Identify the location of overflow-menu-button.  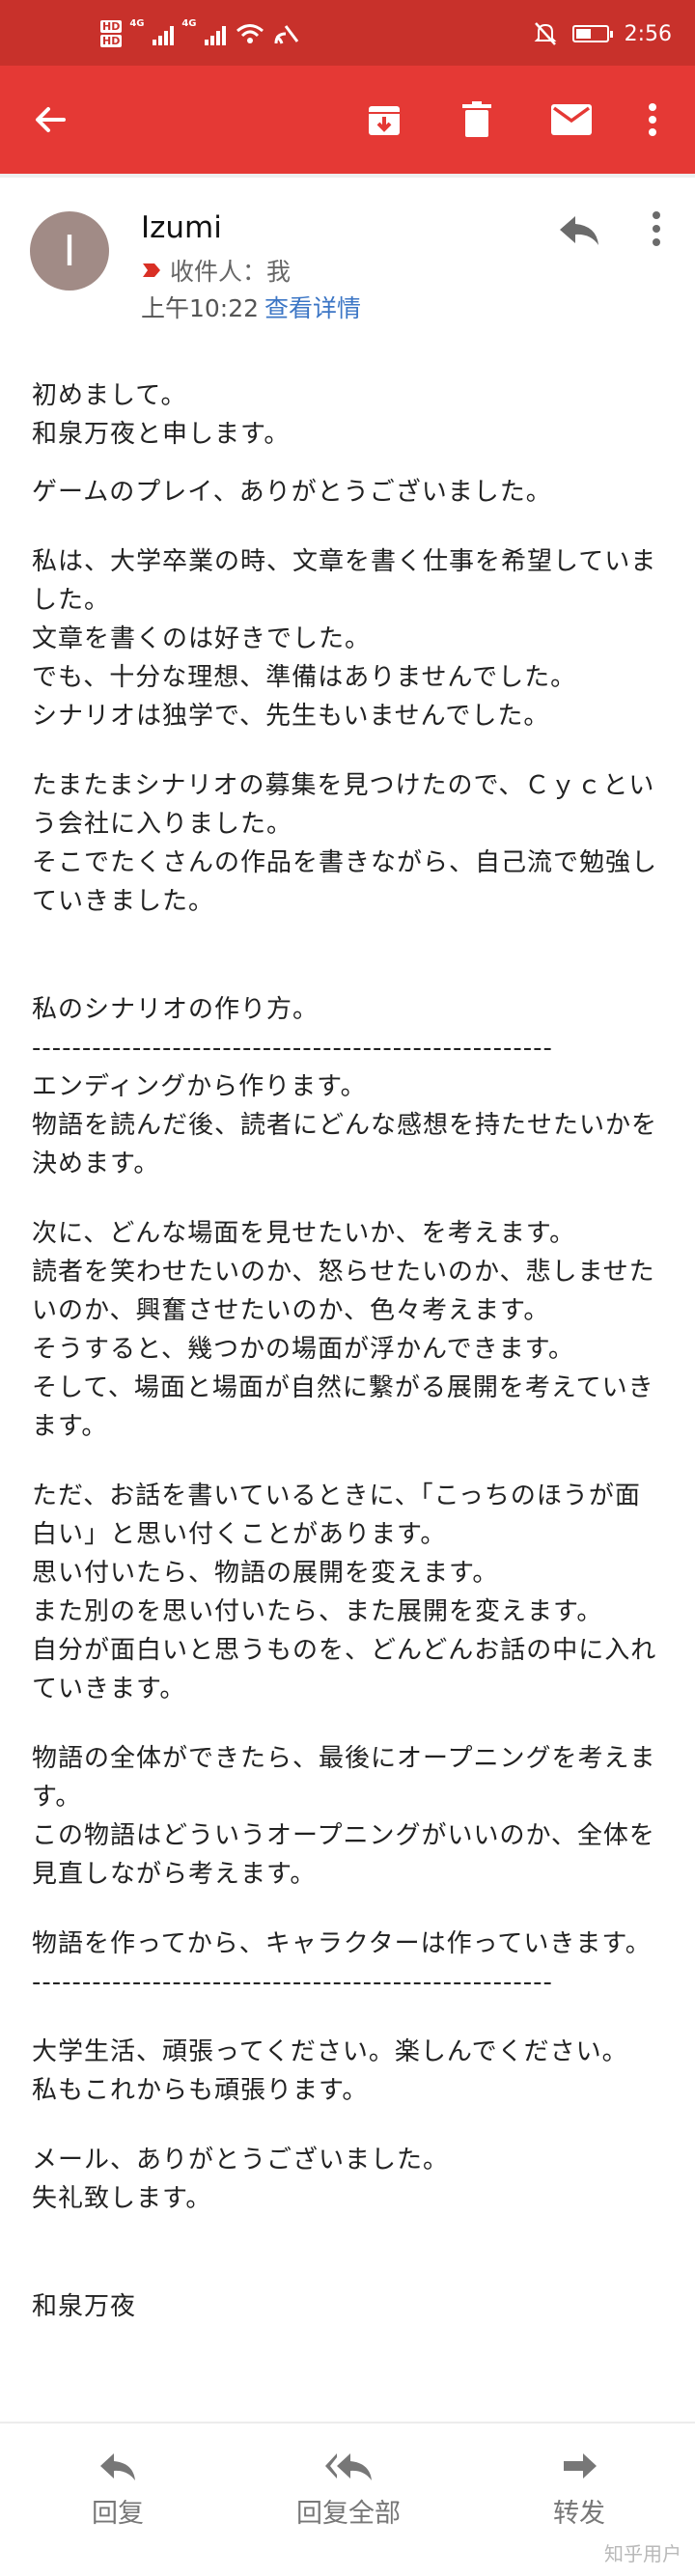
(653, 120).